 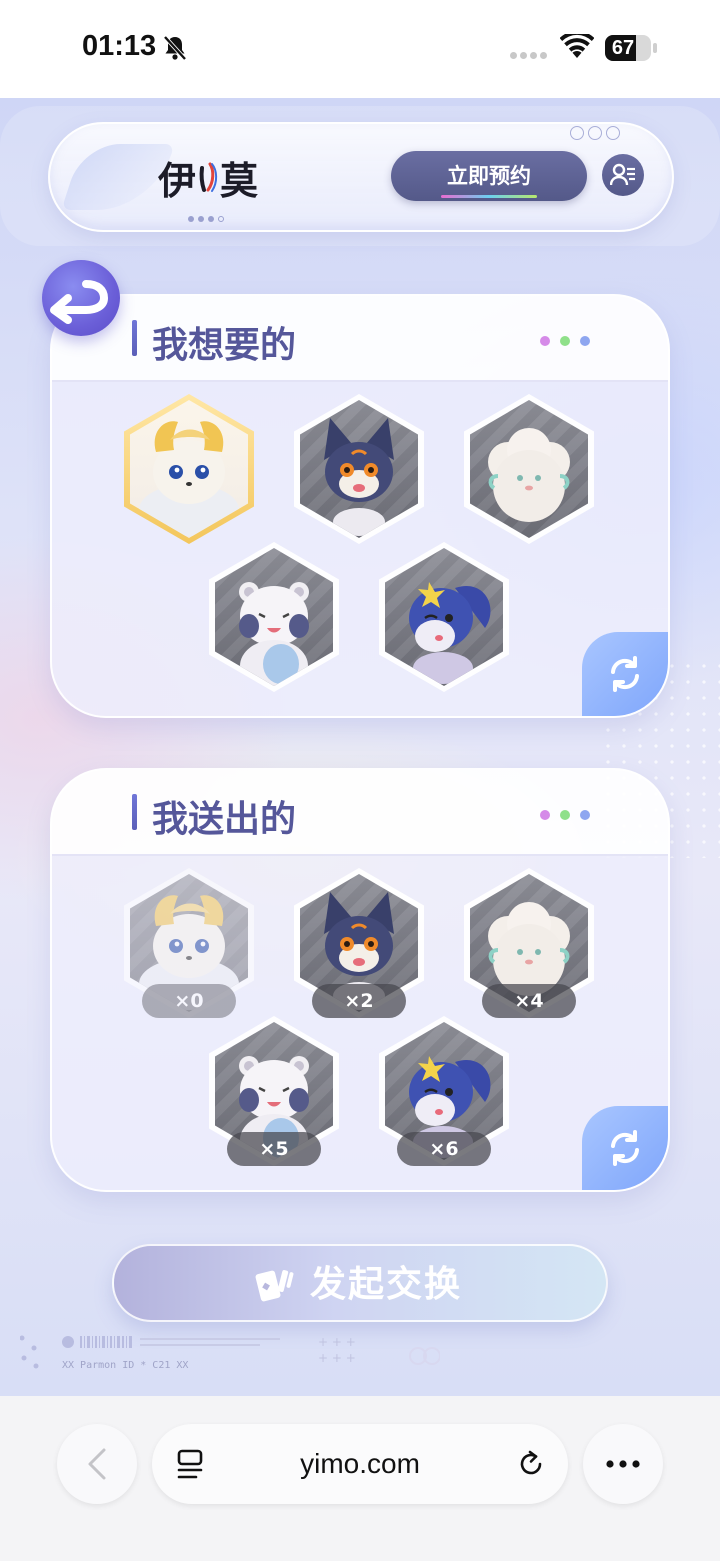 I want to click on avatar-navy-fox: ×2, so click(x=359, y=943).